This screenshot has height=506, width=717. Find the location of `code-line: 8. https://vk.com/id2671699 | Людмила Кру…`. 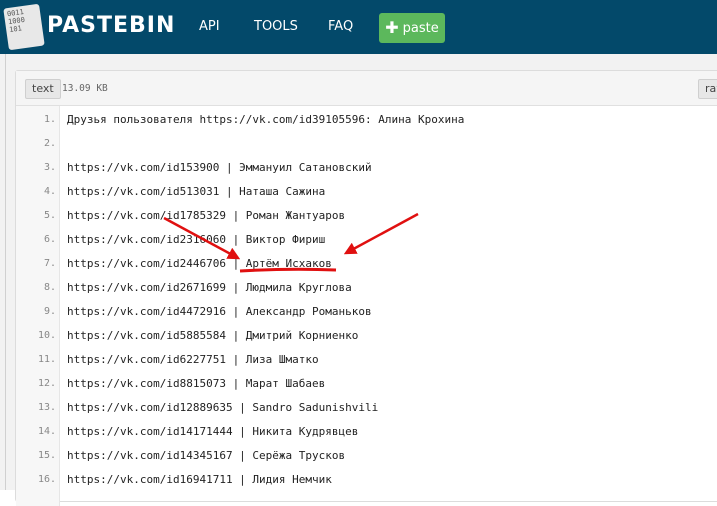

code-line: 8. https://vk.com/id2671699 | Людмила Кру… is located at coordinates (366, 288).